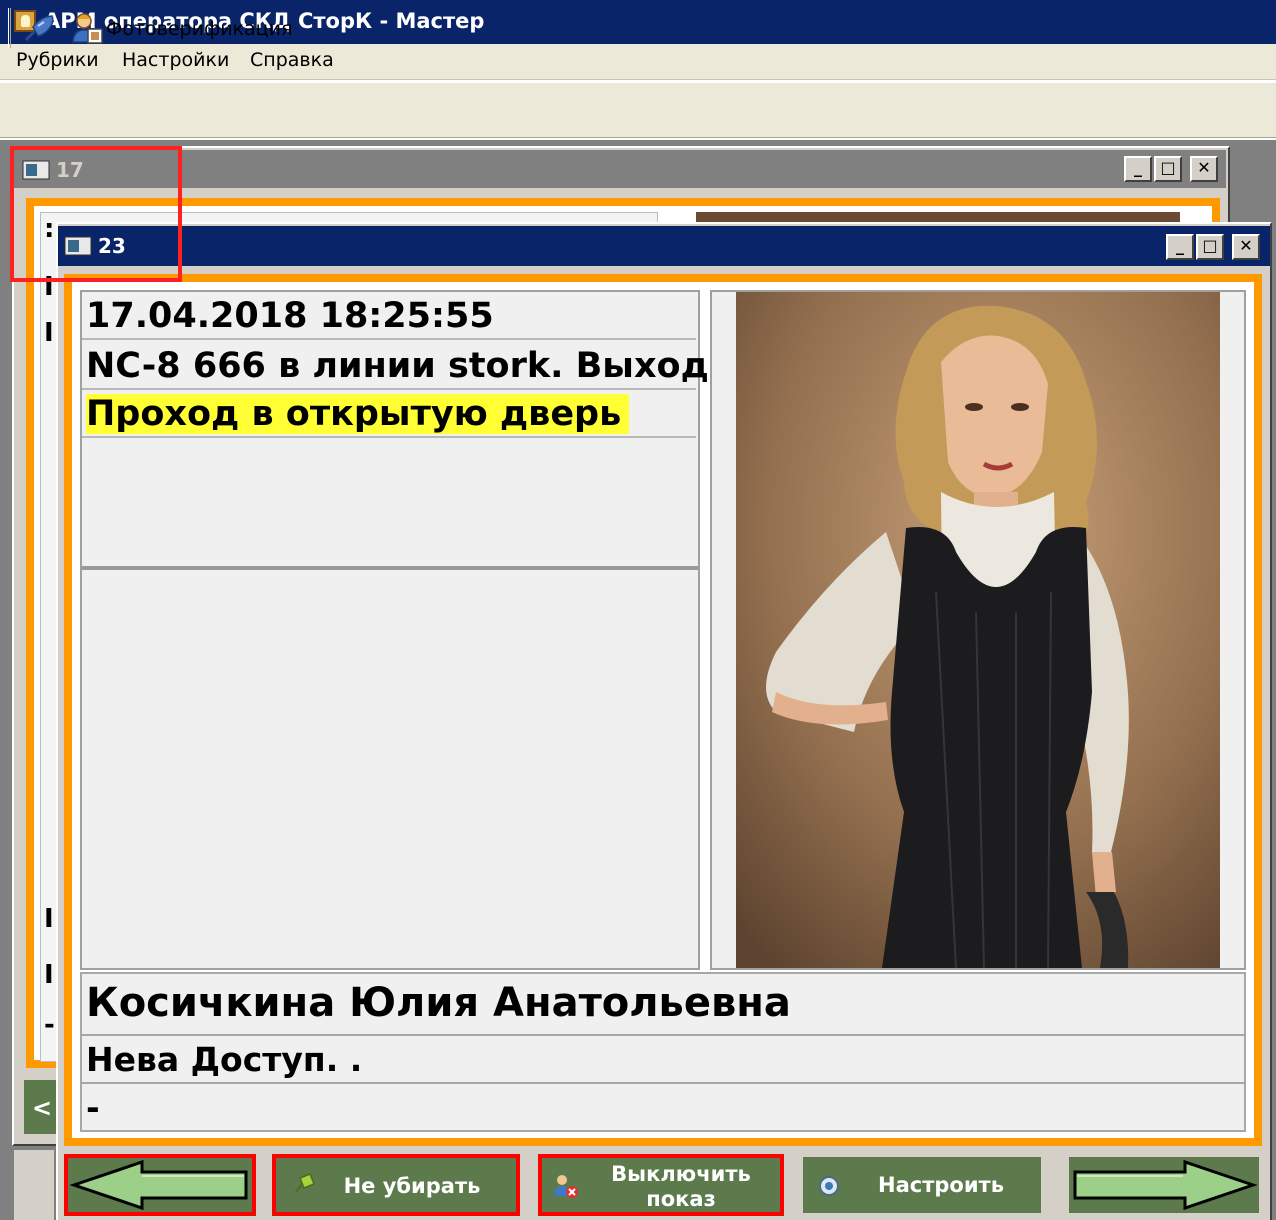 The width and height of the screenshot is (1276, 1220). What do you see at coordinates (93, 1107) in the screenshot?
I see `person-extra: -` at bounding box center [93, 1107].